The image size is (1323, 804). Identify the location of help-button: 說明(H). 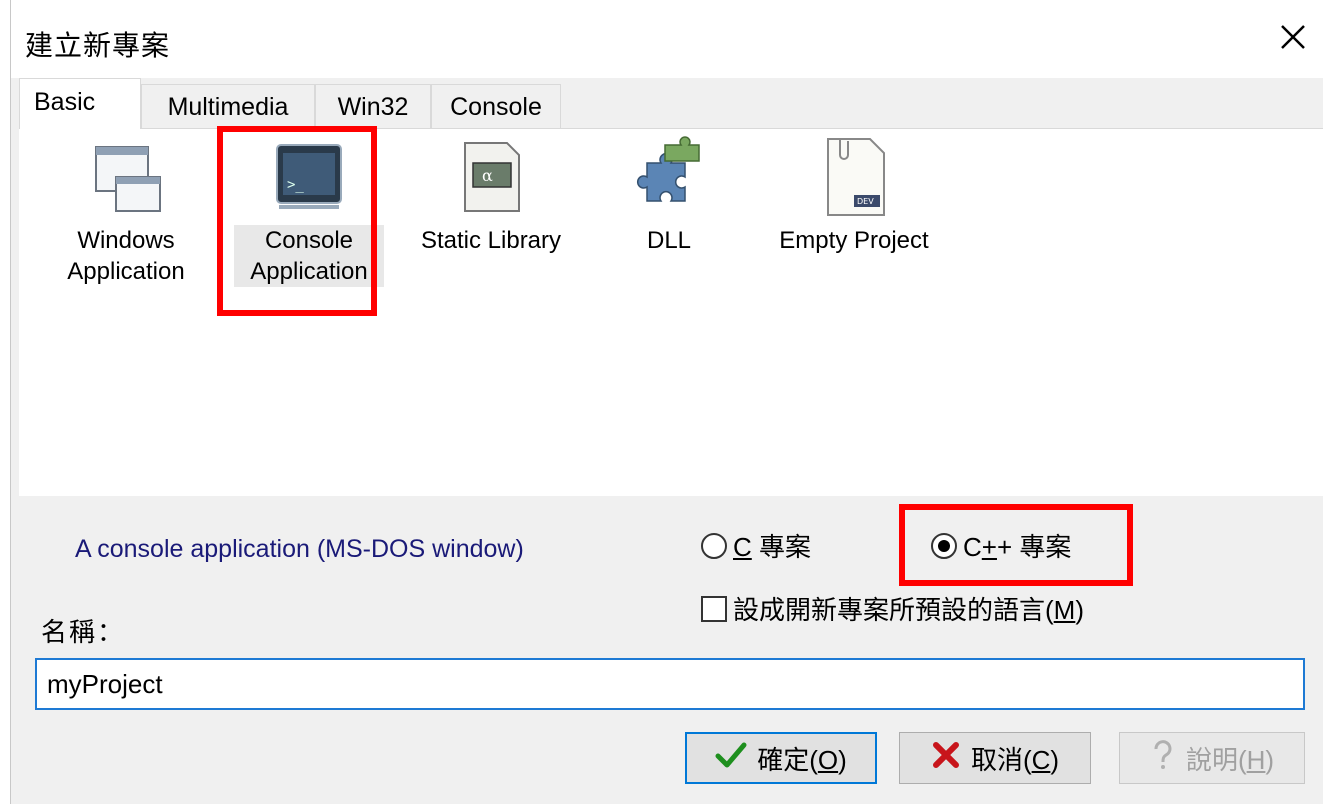
(1212, 758).